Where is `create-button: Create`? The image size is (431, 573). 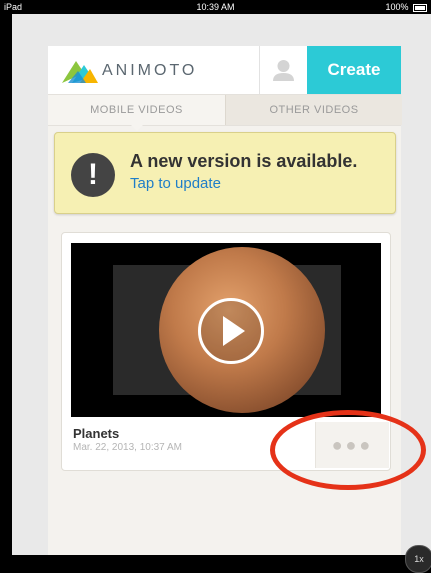
create-button: Create is located at coordinates (354, 70).